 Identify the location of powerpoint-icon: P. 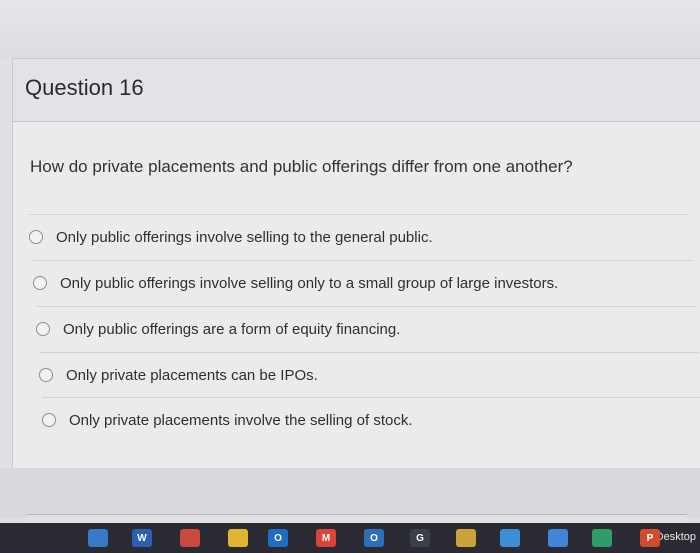
(650, 538).